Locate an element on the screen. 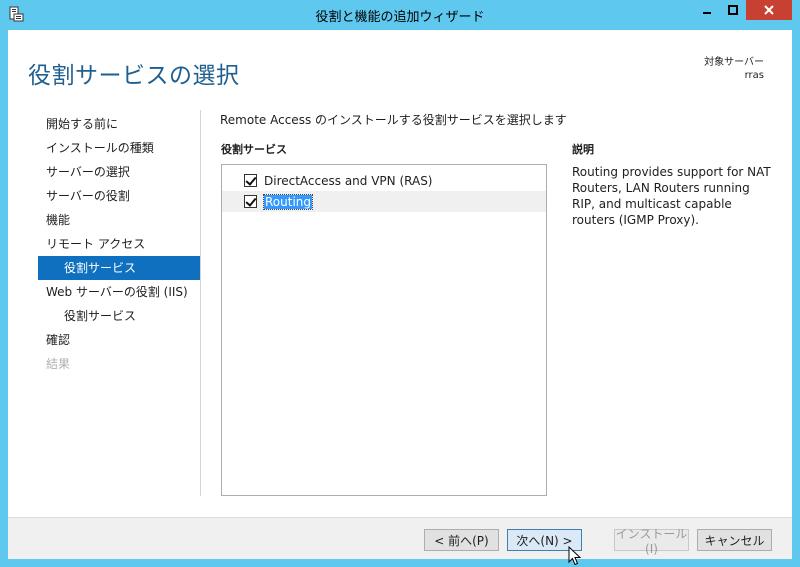  checkbox-directaccess-vpn is located at coordinates (250, 180).